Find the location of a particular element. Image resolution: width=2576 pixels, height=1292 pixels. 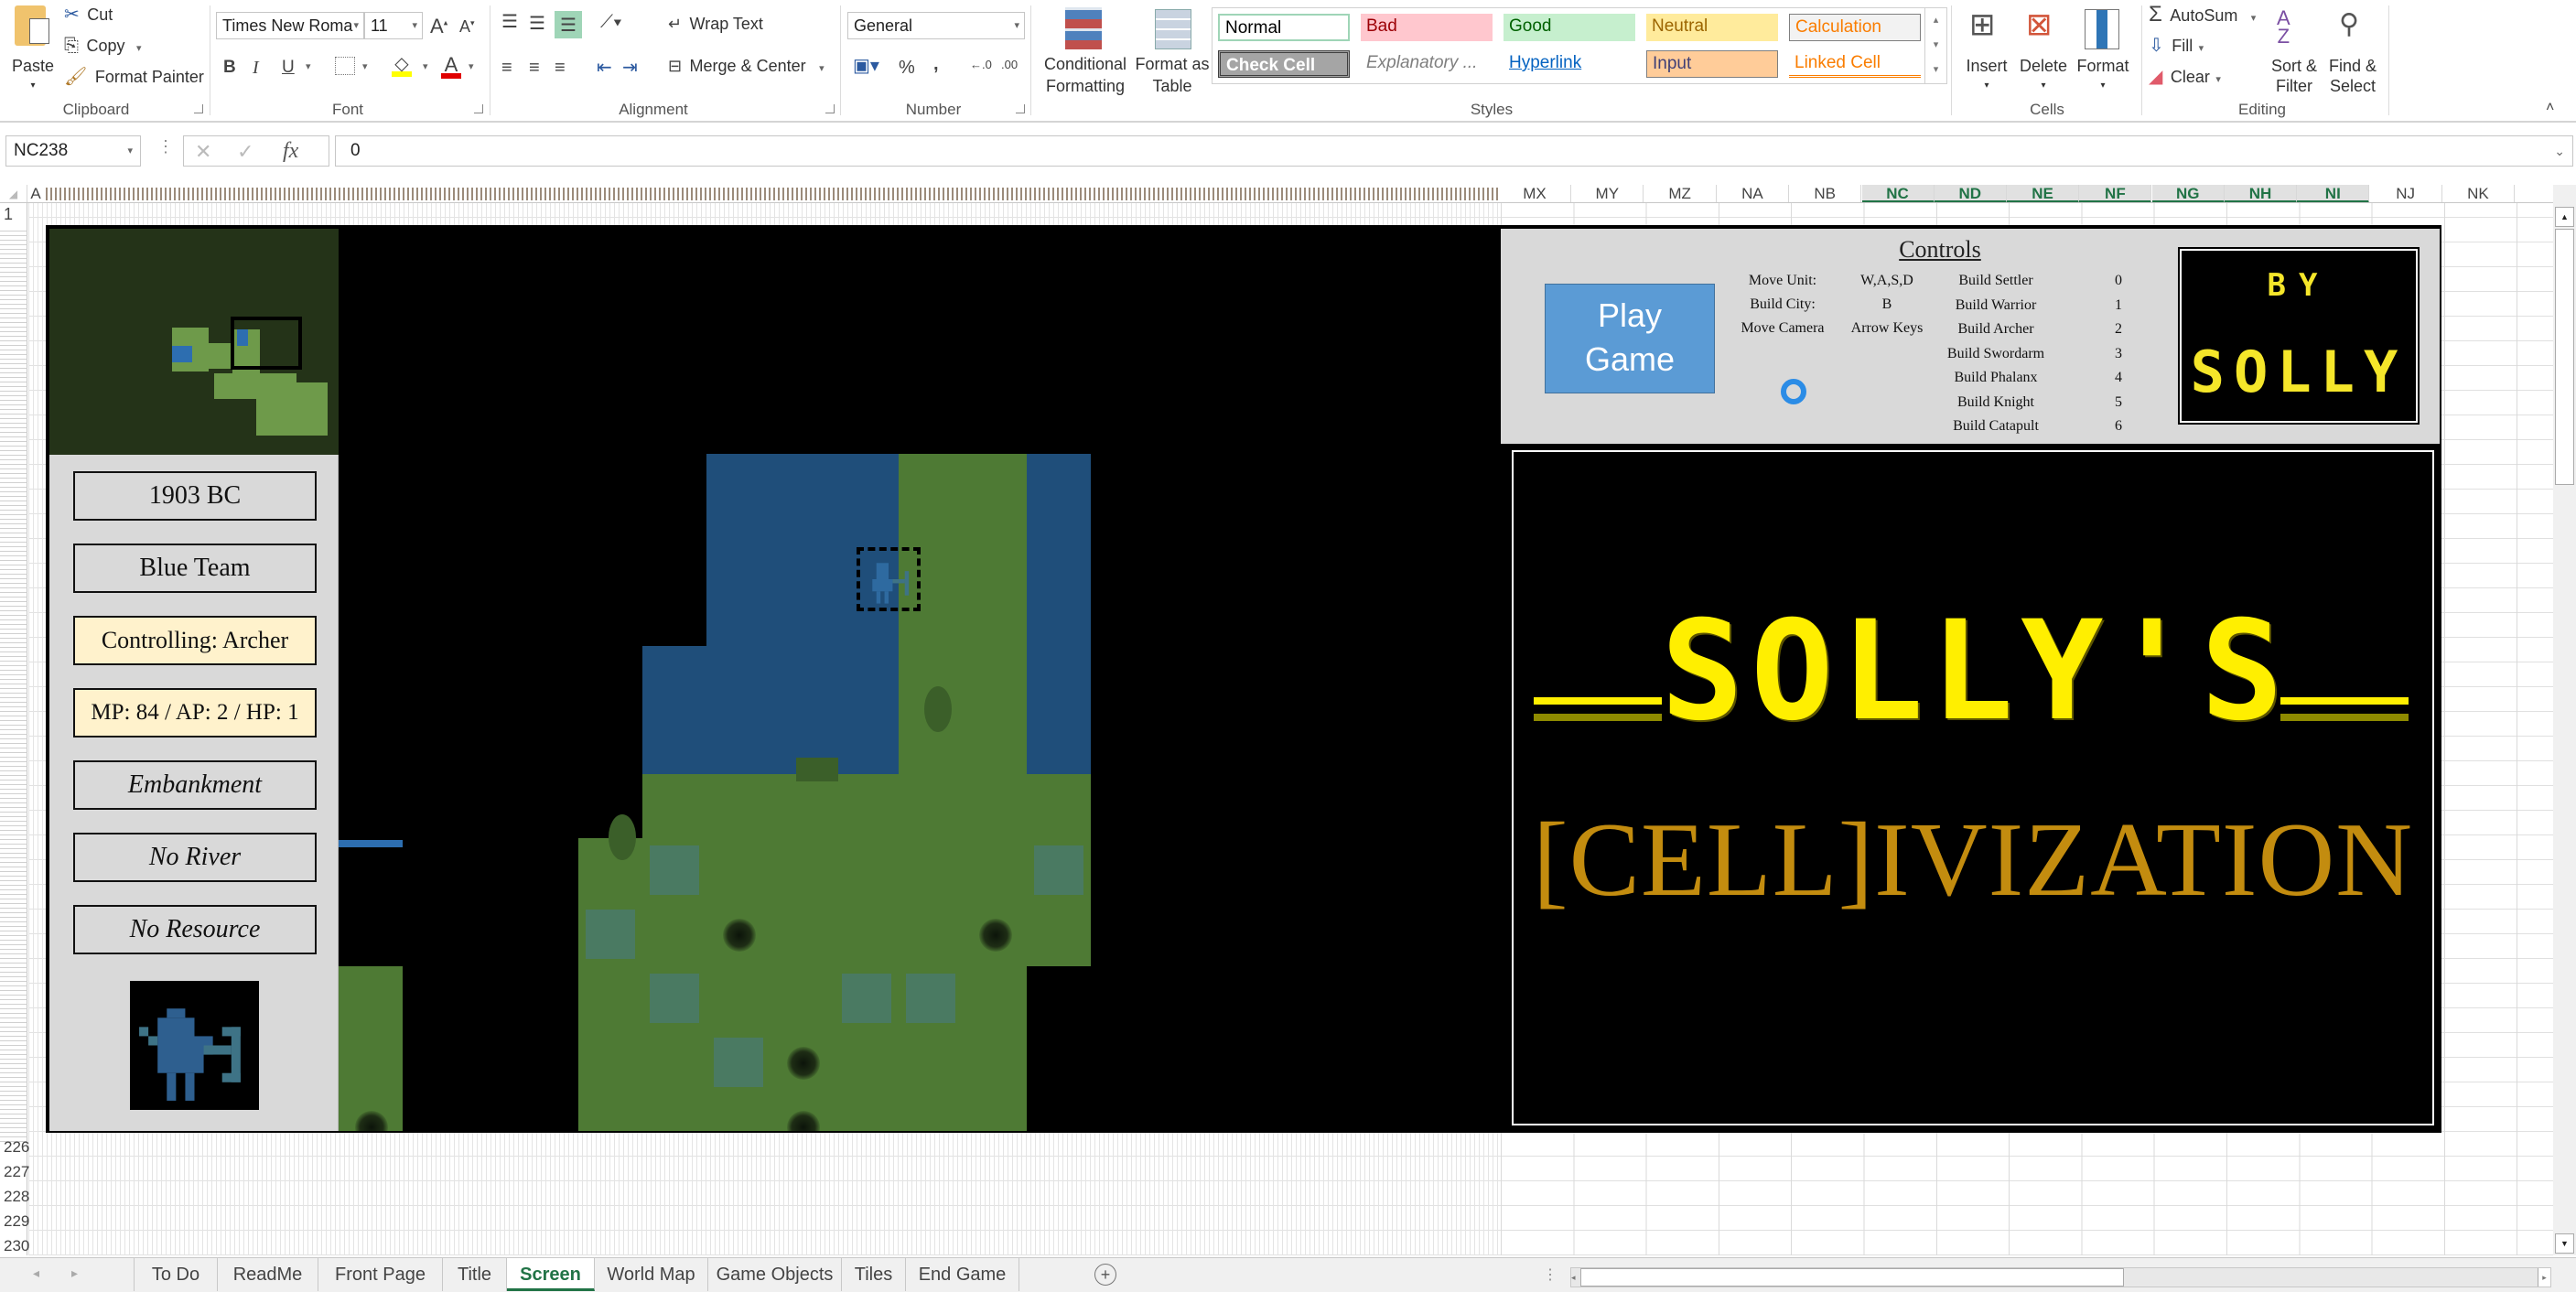

chevron-down-icon: ▾ is located at coordinates (365, 67).